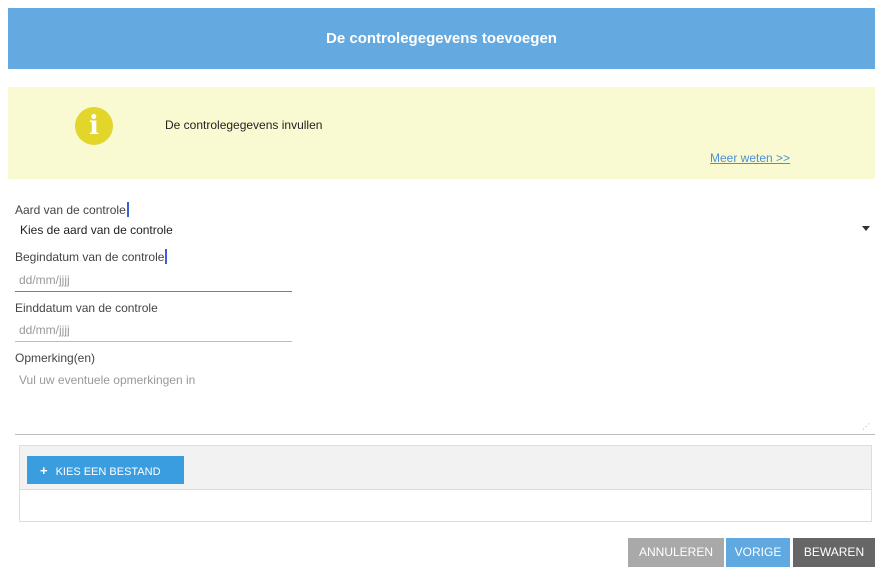 This screenshot has width=875, height=567. Describe the element at coordinates (96, 230) in the screenshot. I see `control-type-value: Kies de aard van de controle` at that location.